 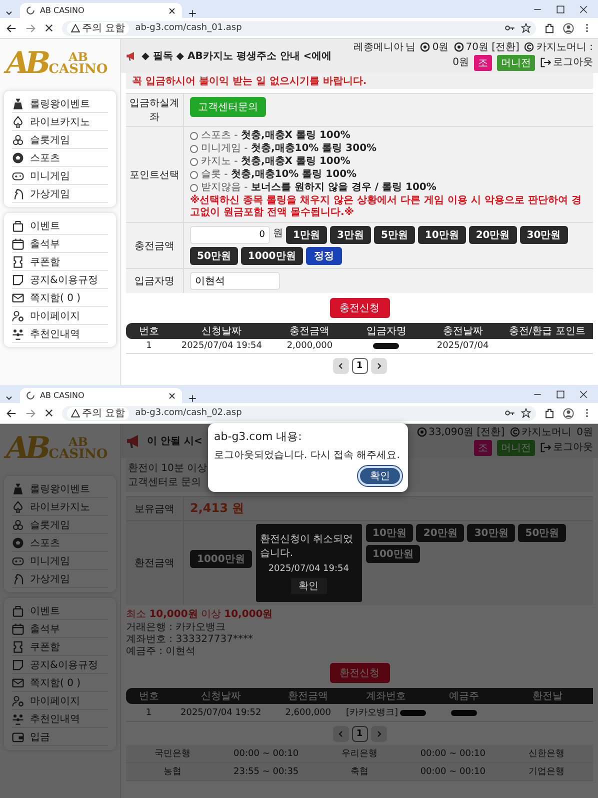 I want to click on user-gear-icon, so click(x=18, y=316).